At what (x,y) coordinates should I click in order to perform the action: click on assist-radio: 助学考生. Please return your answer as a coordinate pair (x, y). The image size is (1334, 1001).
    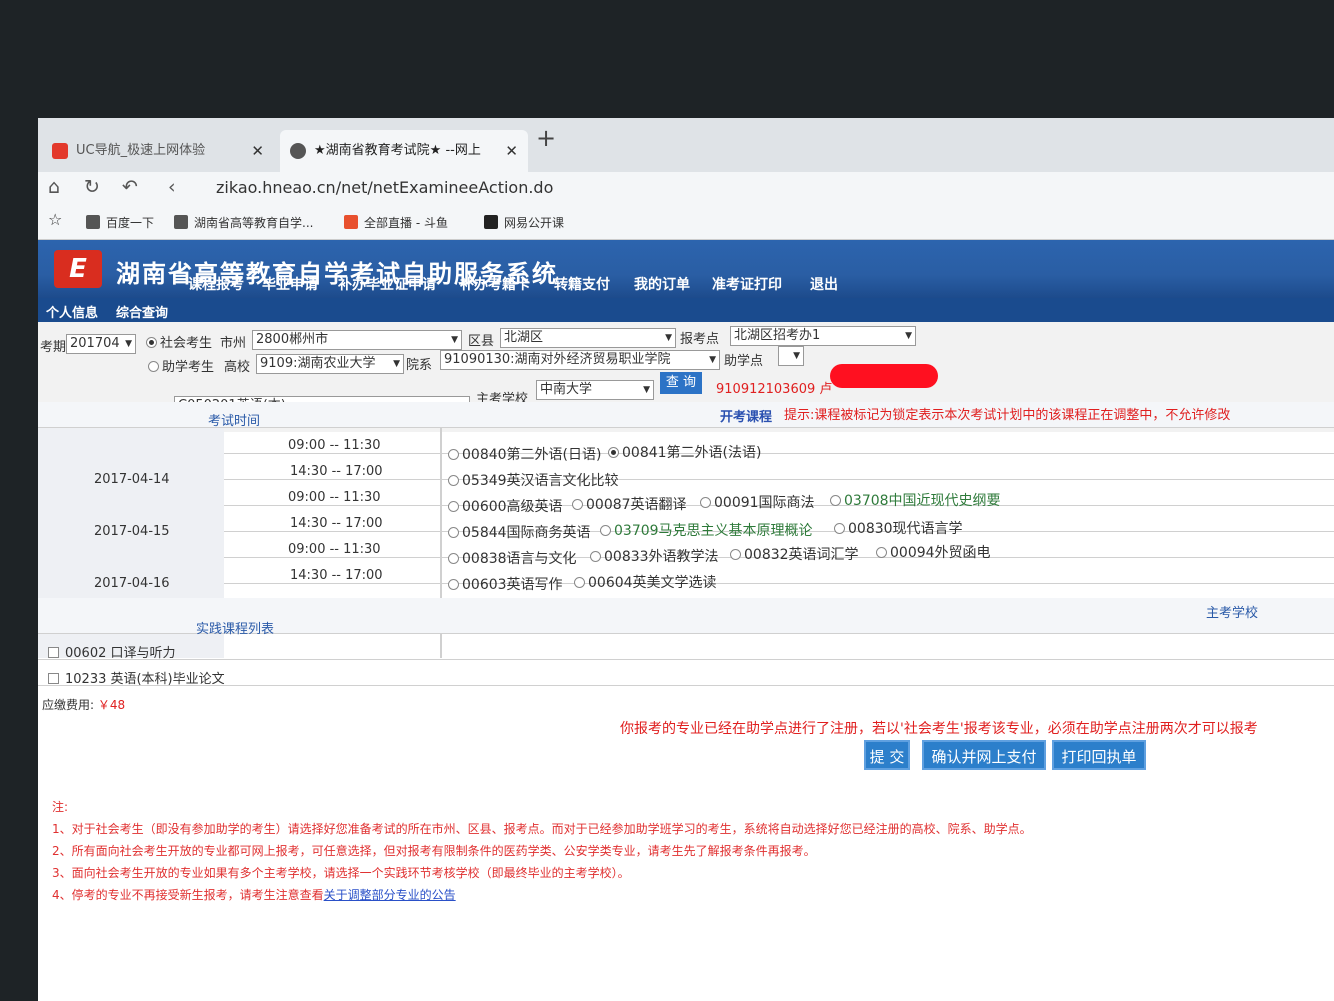
    Looking at the image, I should click on (181, 365).